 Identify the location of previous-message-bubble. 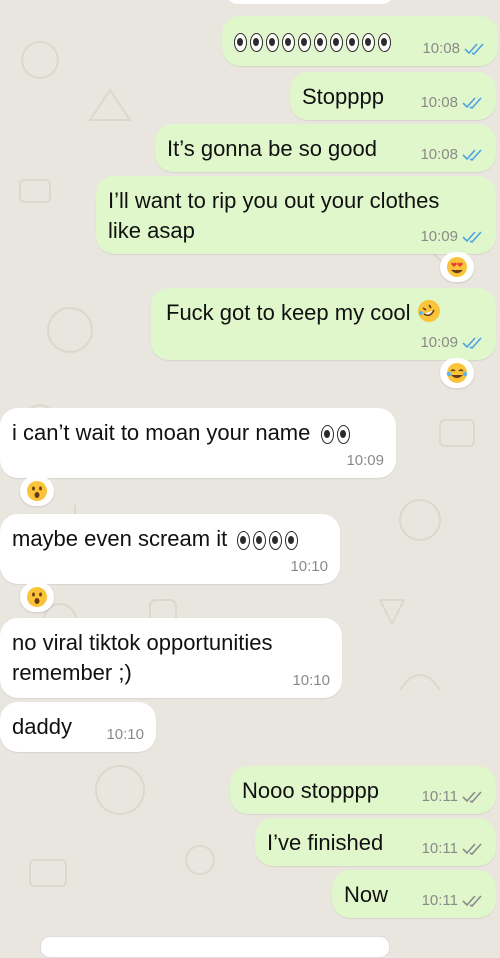
(310, 2).